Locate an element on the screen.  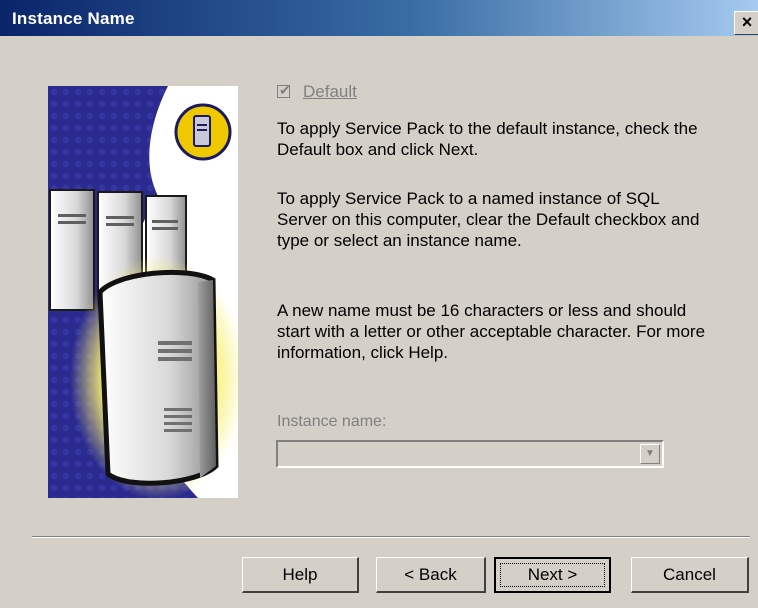
button-divider is located at coordinates (391, 537).